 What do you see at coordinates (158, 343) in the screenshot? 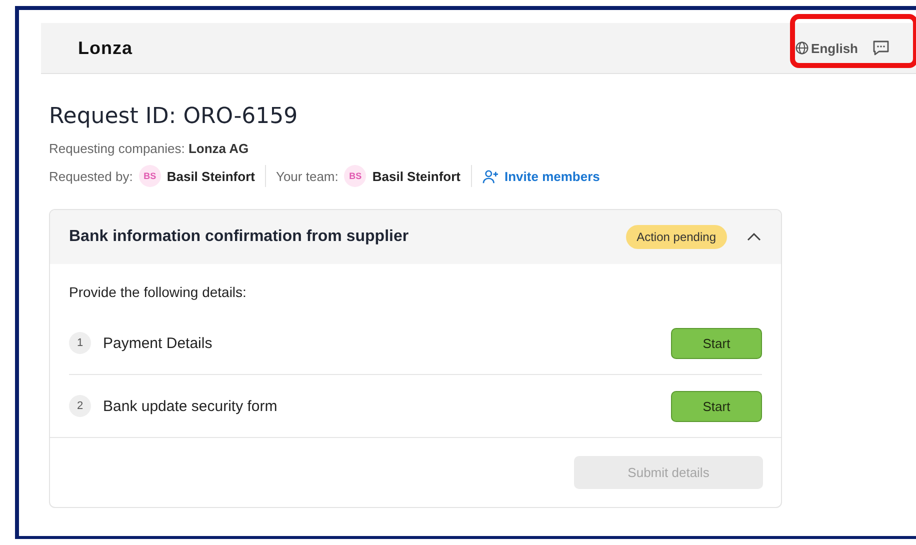
I see `step-label: Payment Details` at bounding box center [158, 343].